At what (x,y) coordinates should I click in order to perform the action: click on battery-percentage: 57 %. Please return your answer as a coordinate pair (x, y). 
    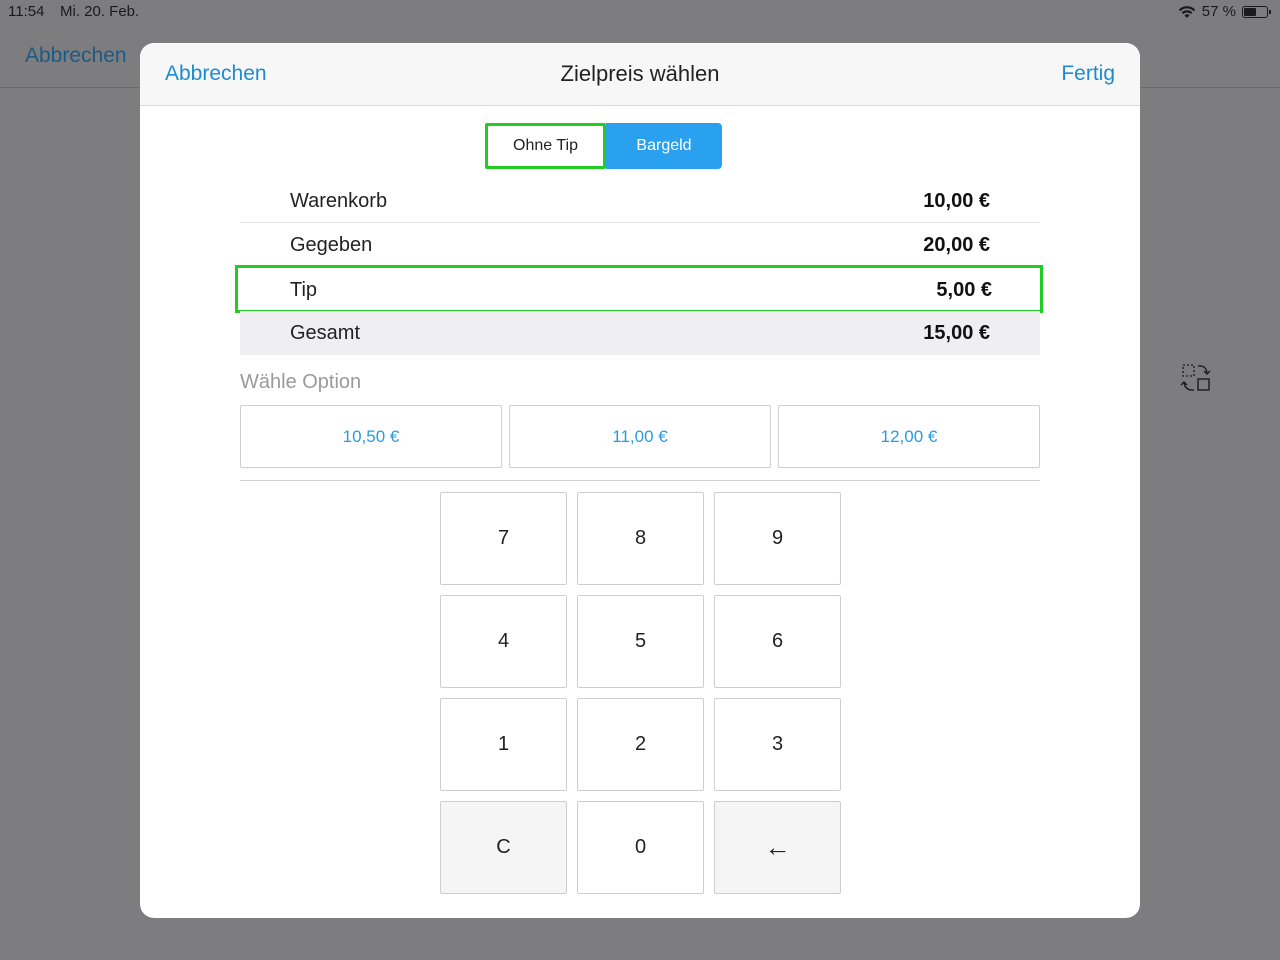
    Looking at the image, I should click on (1218, 11).